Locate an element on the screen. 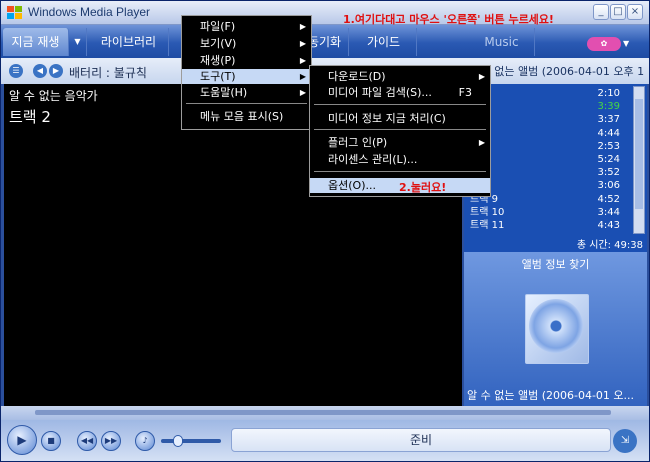 The height and width of the screenshot is (462, 650). compact-mode-icon: ⇲ is located at coordinates (625, 441).